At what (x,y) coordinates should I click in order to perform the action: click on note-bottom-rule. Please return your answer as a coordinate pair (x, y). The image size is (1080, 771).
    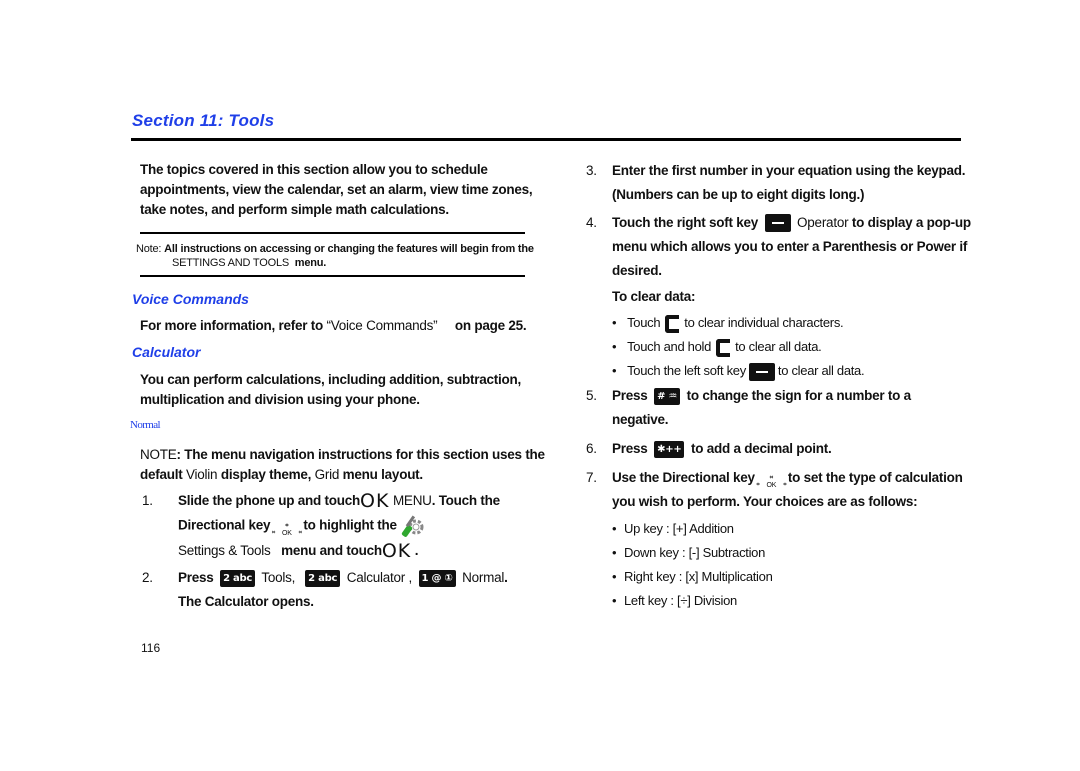
    Looking at the image, I should click on (332, 276).